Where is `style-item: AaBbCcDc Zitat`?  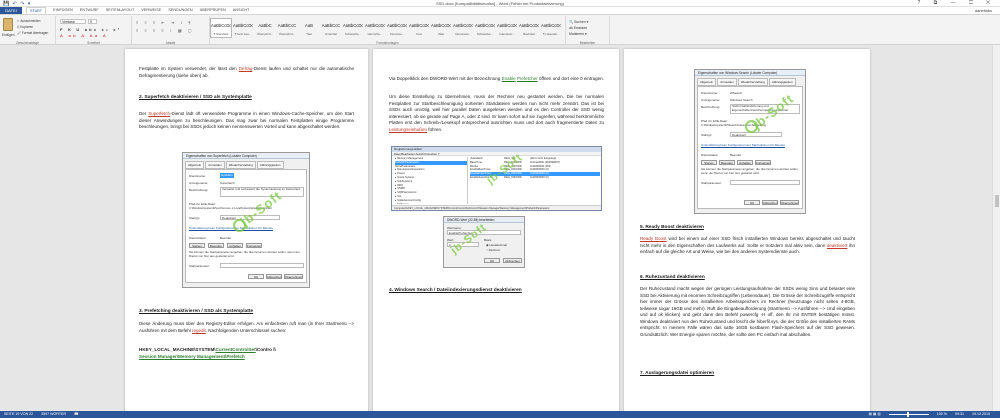
style-item: AaBbCcDc Zitat is located at coordinates (441, 28).